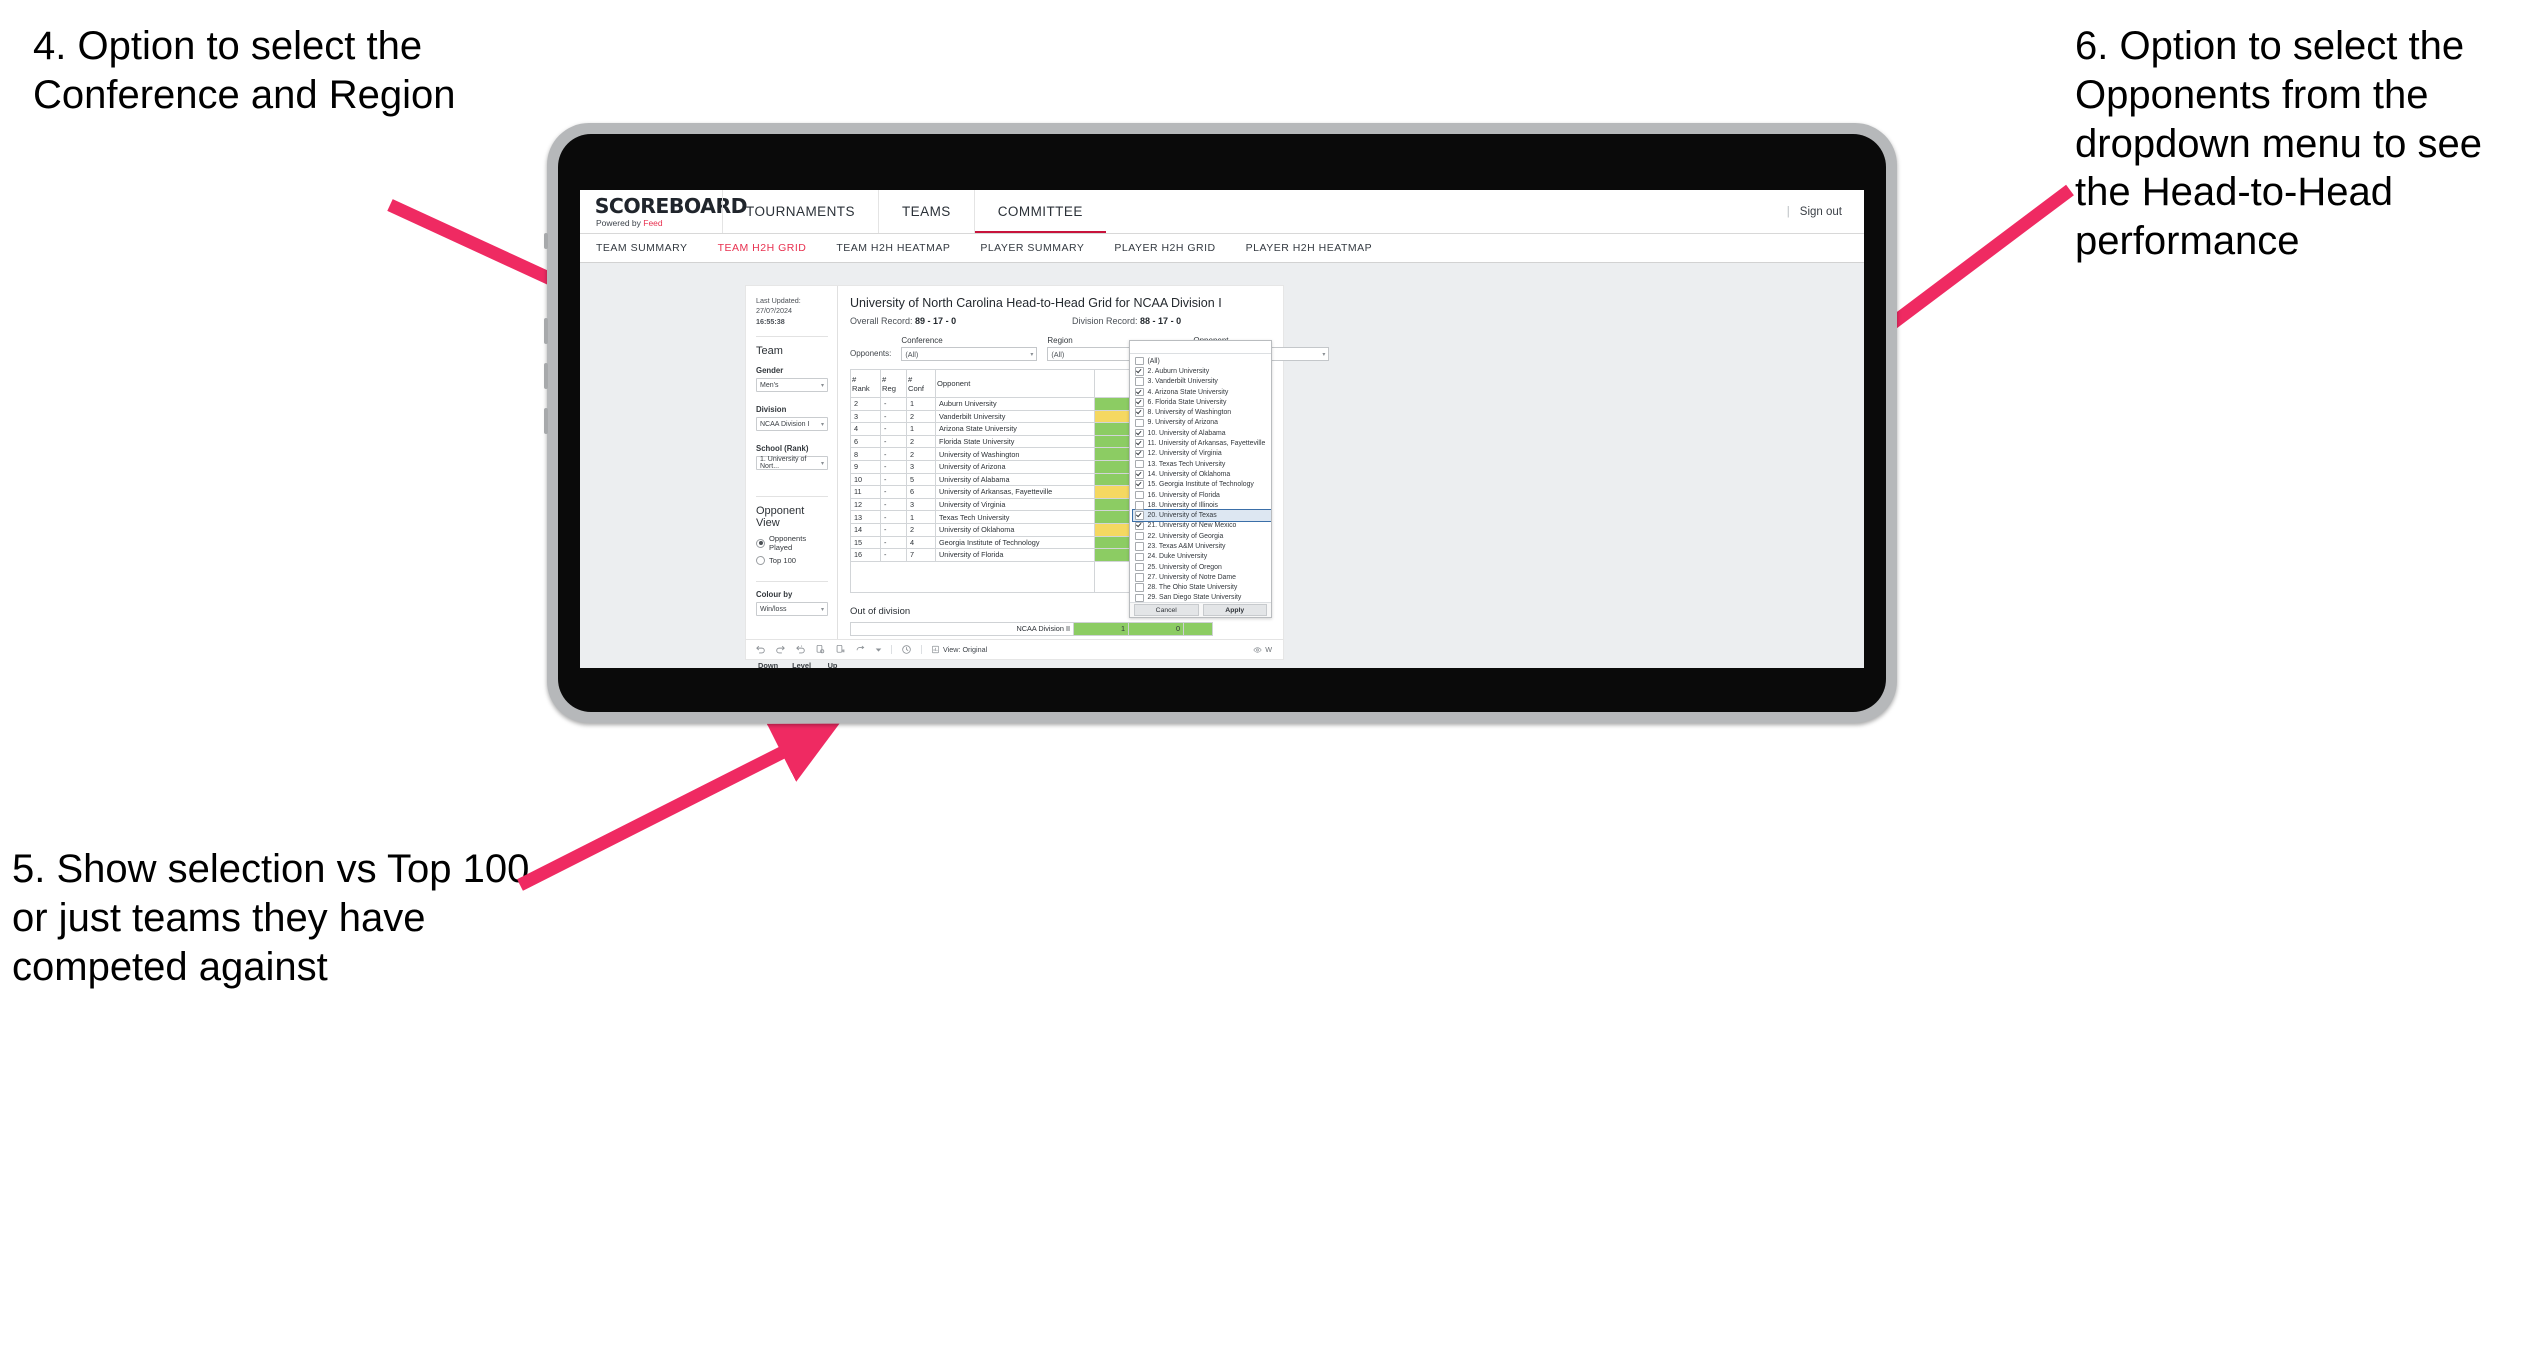 The height and width of the screenshot is (1363, 2533). Describe the element at coordinates (1202, 454) in the screenshot. I see `opponent-dropdown-item: 12. University of Virginia` at that location.